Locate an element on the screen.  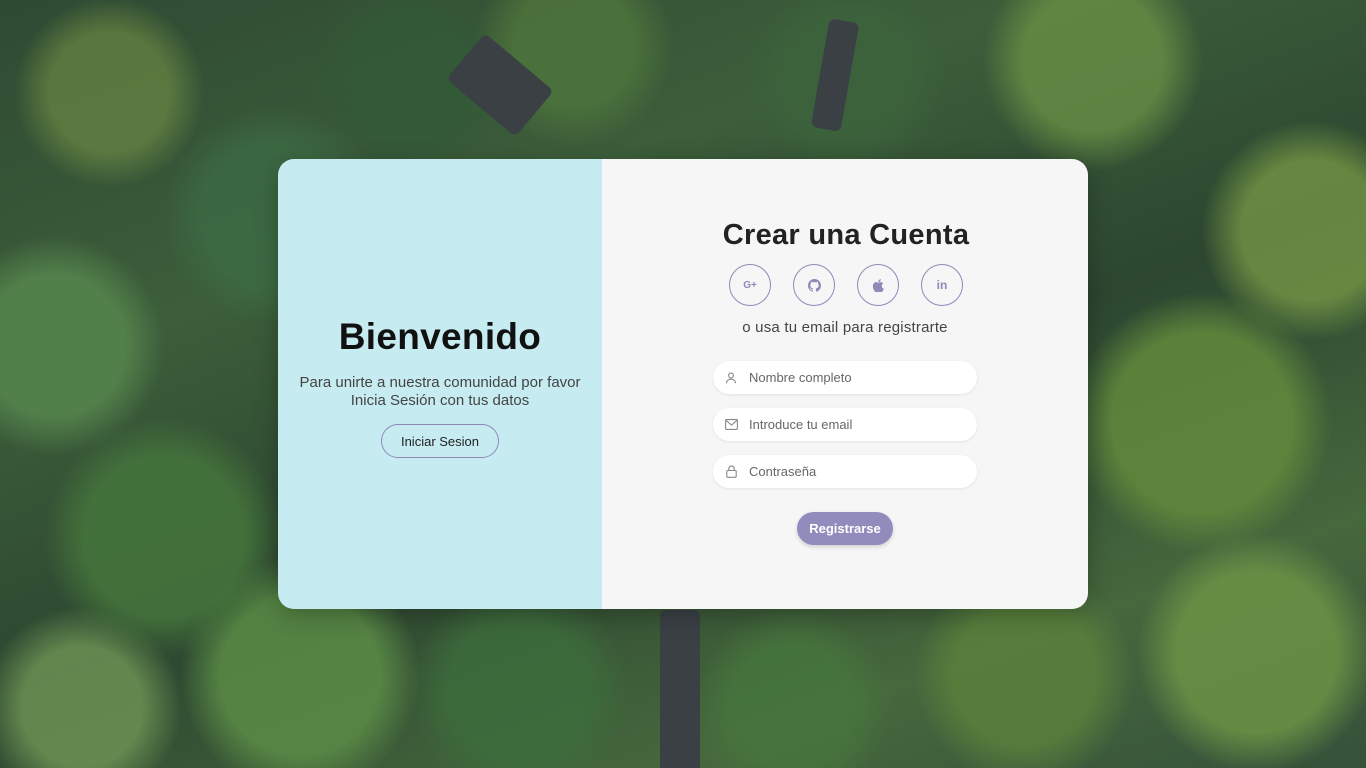
password-field is located at coordinates (845, 471).